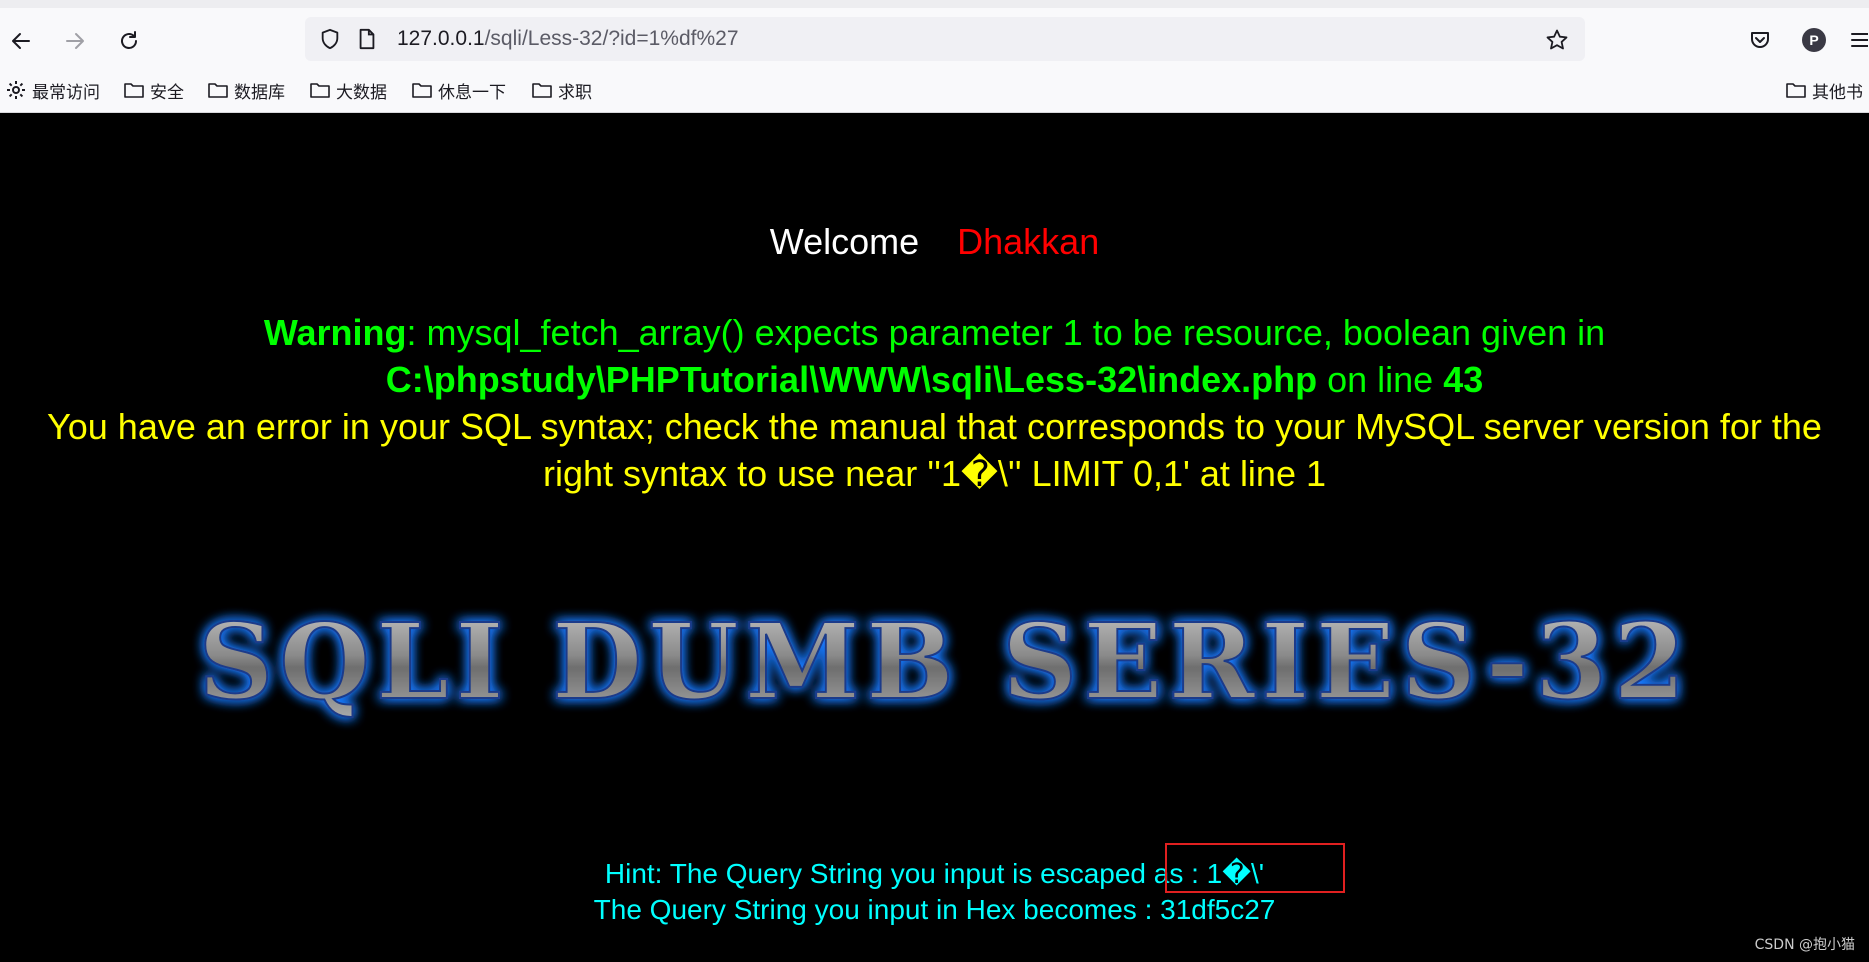  I want to click on pocket-icon, so click(1760, 40).